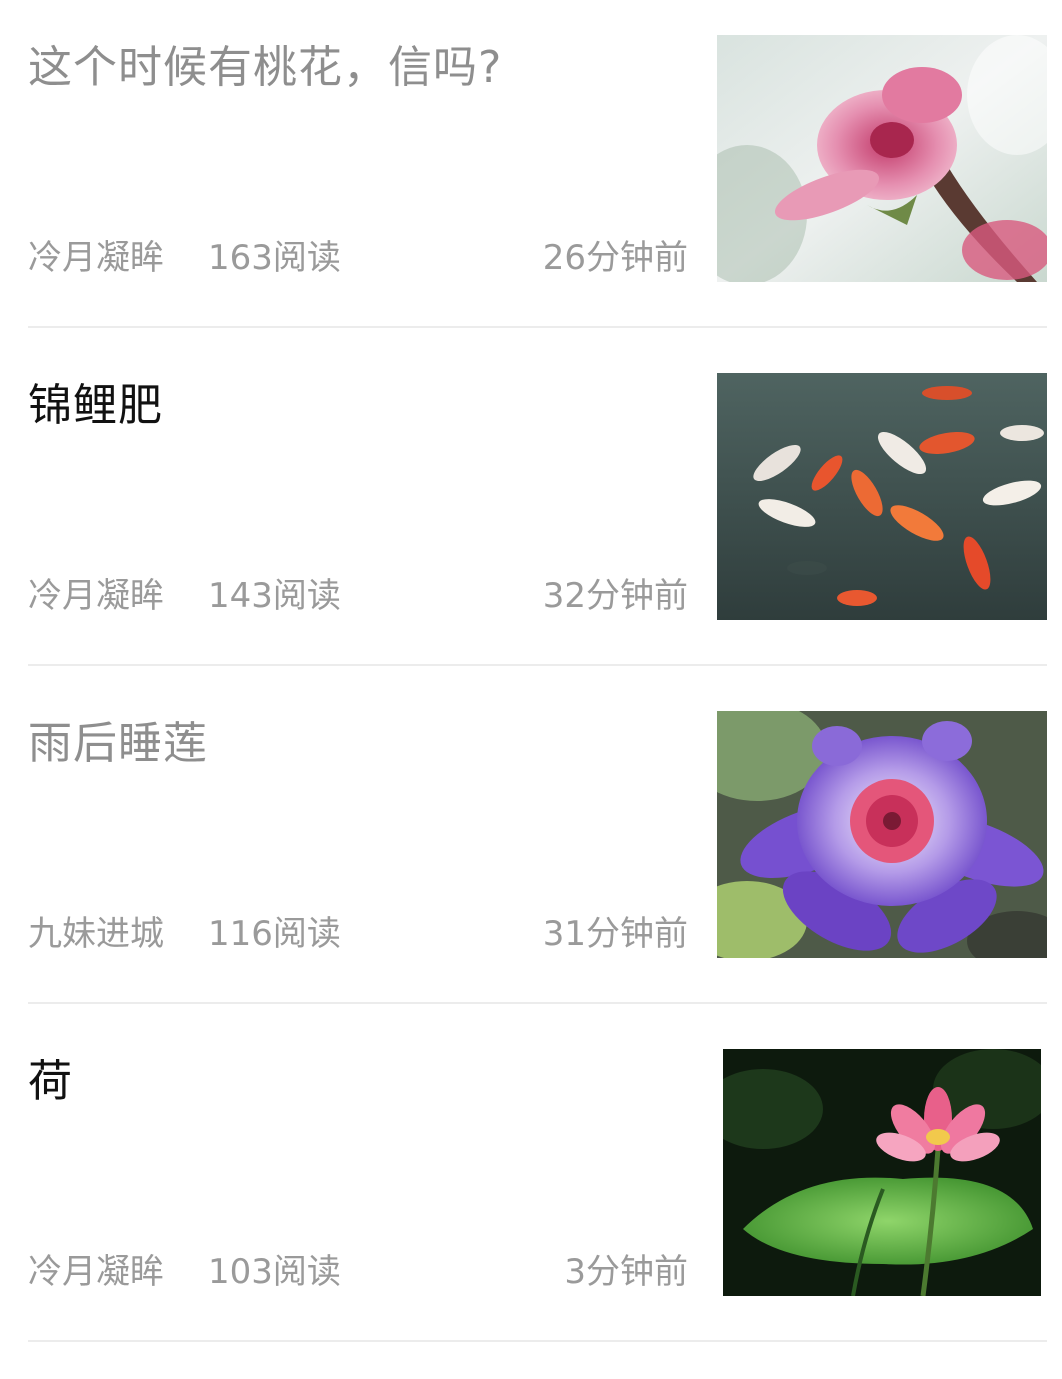 The width and height of the screenshot is (1062, 1379). Describe the element at coordinates (50, 1081) in the screenshot. I see `article-title: 荷` at that location.